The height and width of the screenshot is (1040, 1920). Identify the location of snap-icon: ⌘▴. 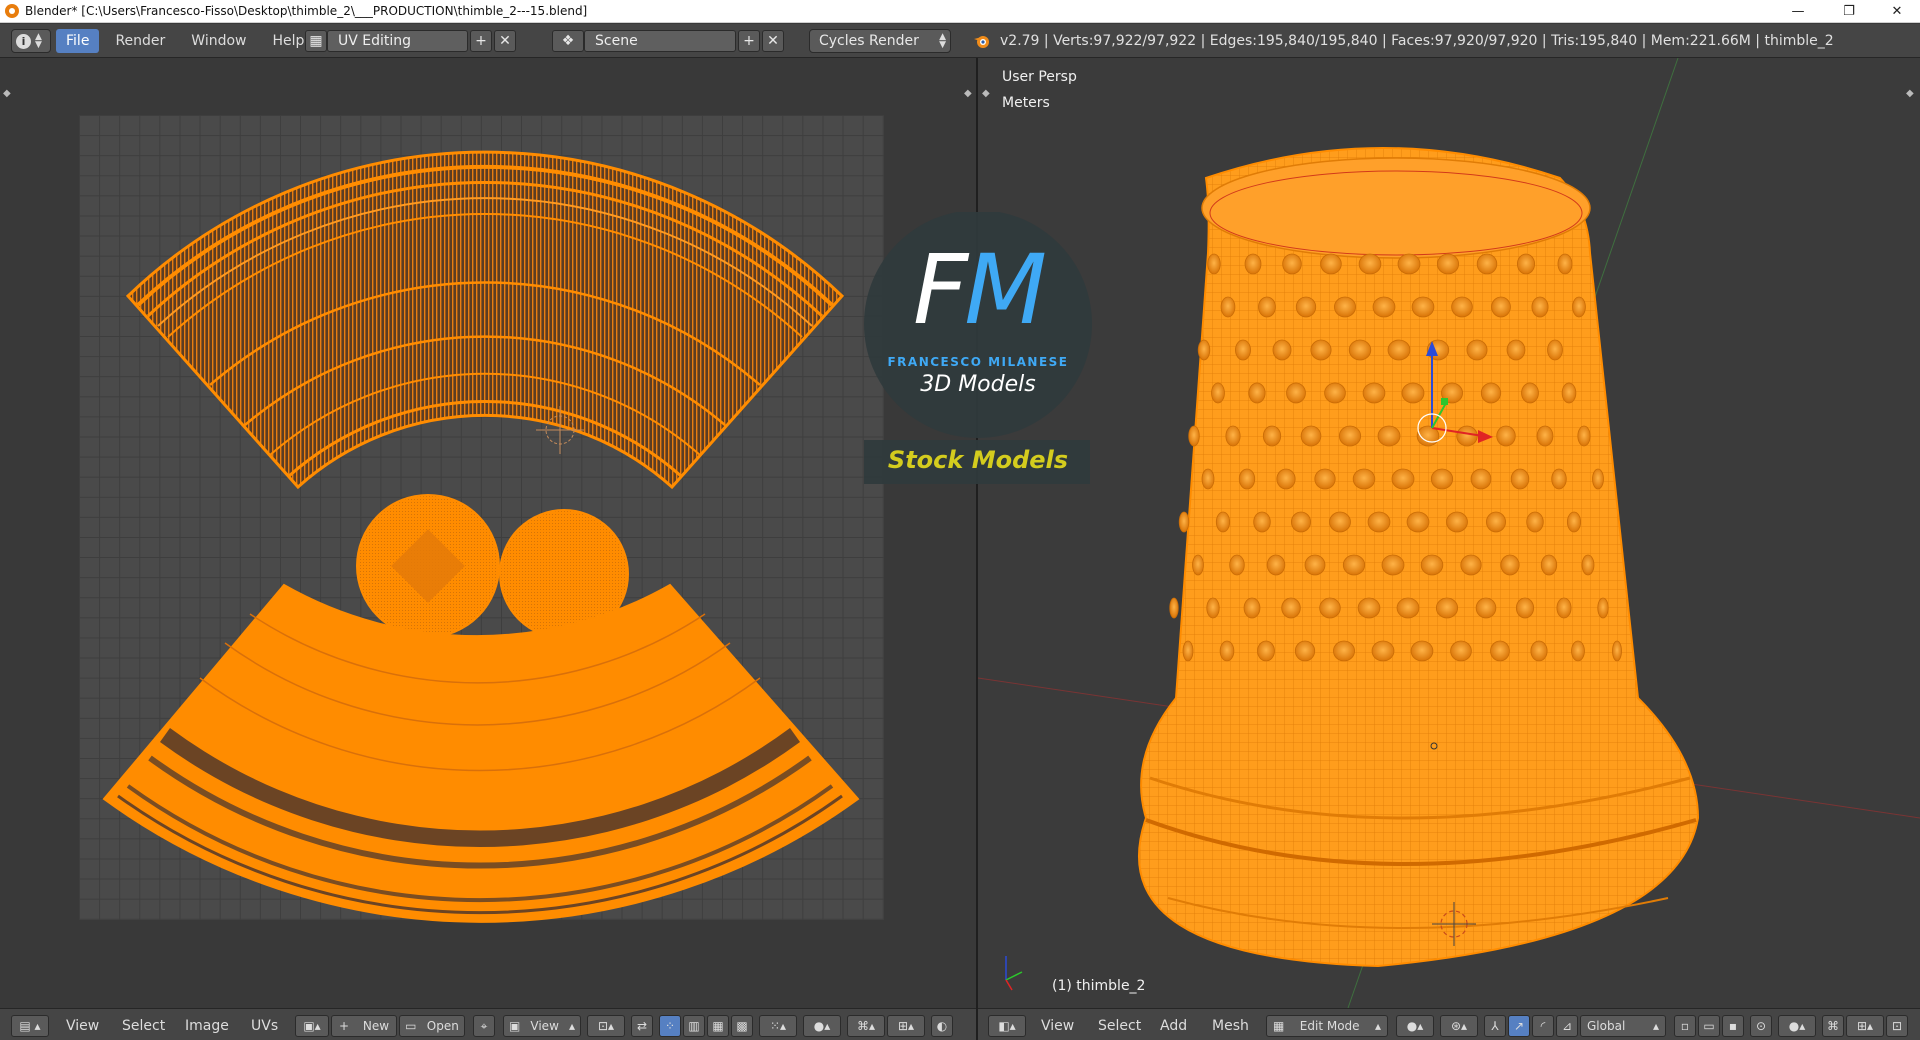
(866, 1026).